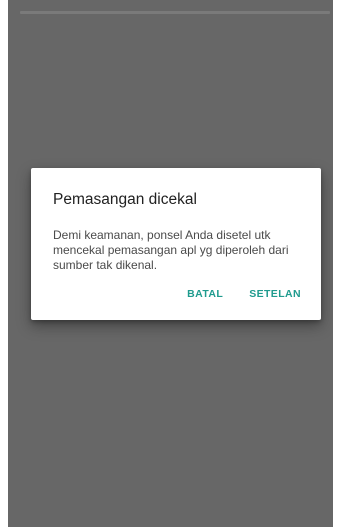  Describe the element at coordinates (125, 199) in the screenshot. I see `dialog-title: Pemasangan dicekal` at that location.